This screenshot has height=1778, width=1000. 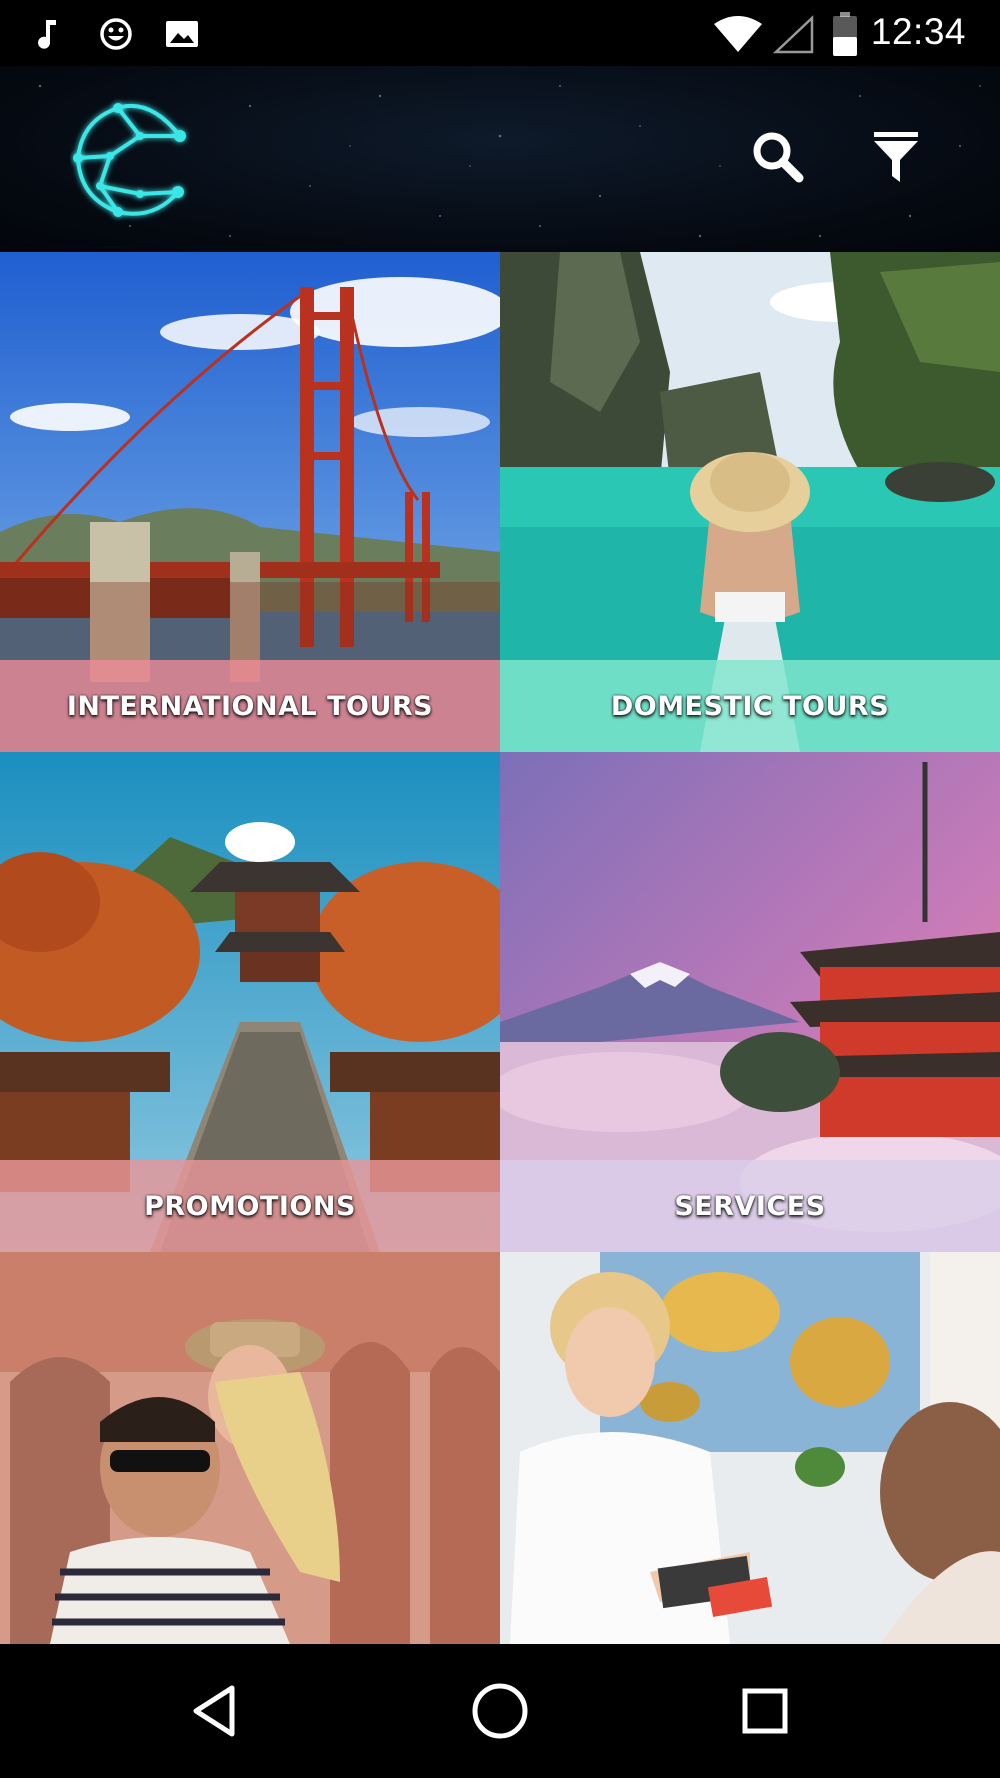 What do you see at coordinates (918, 31) in the screenshot?
I see `status-time: 12:34` at bounding box center [918, 31].